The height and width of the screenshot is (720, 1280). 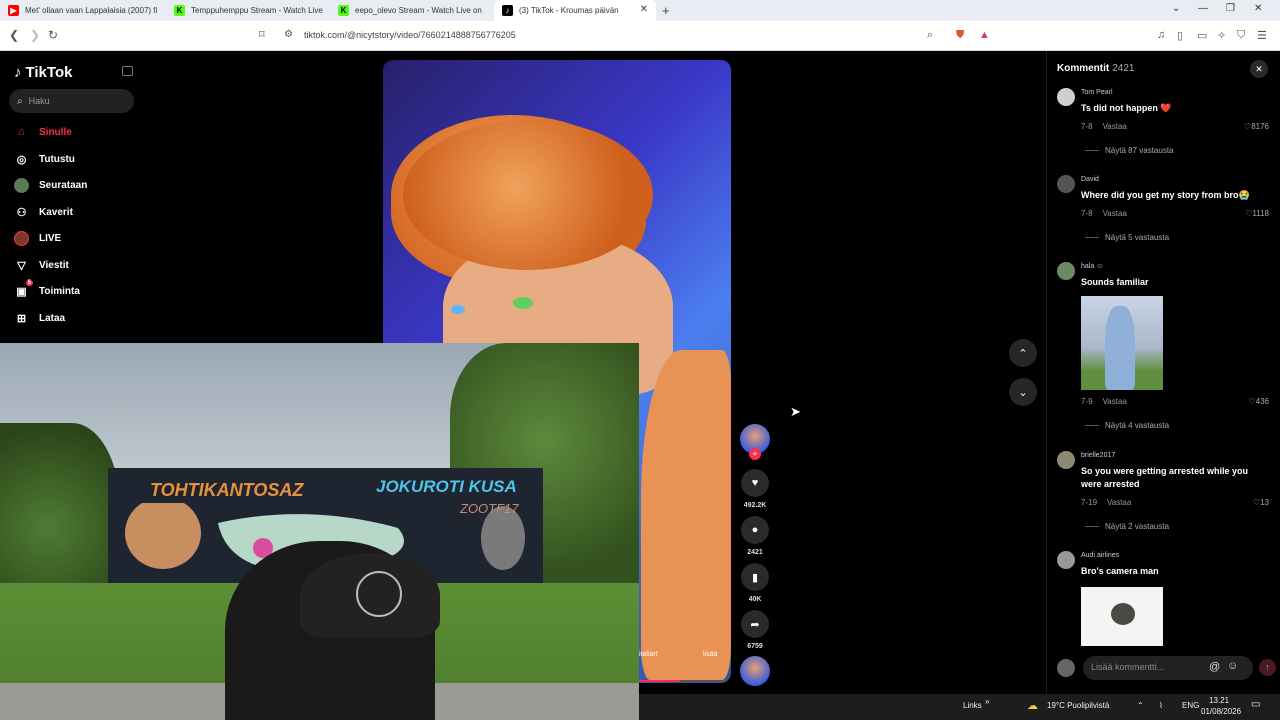 What do you see at coordinates (1259, 69) in the screenshot?
I see `close-comments-button: ✕` at bounding box center [1259, 69].